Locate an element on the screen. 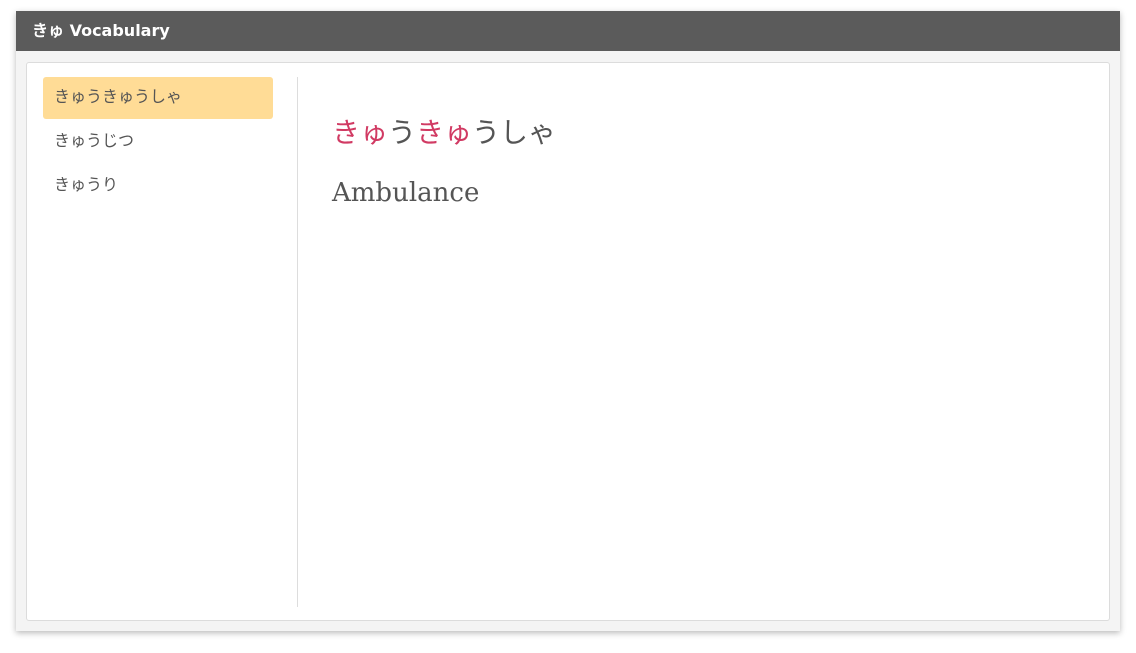  vocabulary-item-kyuukyuusha: きゅうきゅうしゃ is located at coordinates (158, 98).